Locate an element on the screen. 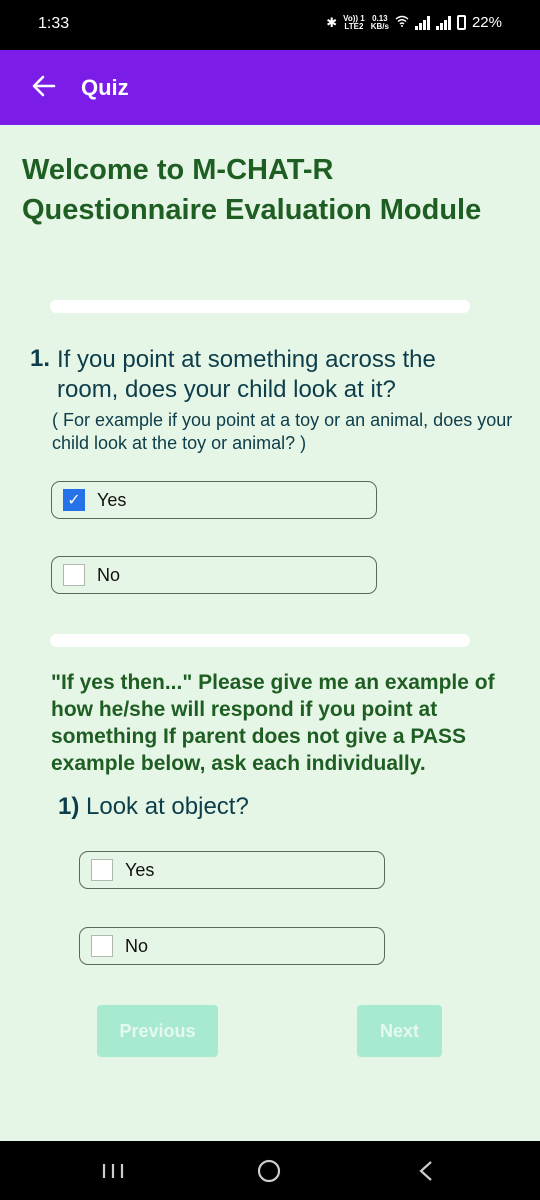  status-icons: ✱ Vo)) 1 LTE2 0.13 KB/s 22% is located at coordinates (414, 22).